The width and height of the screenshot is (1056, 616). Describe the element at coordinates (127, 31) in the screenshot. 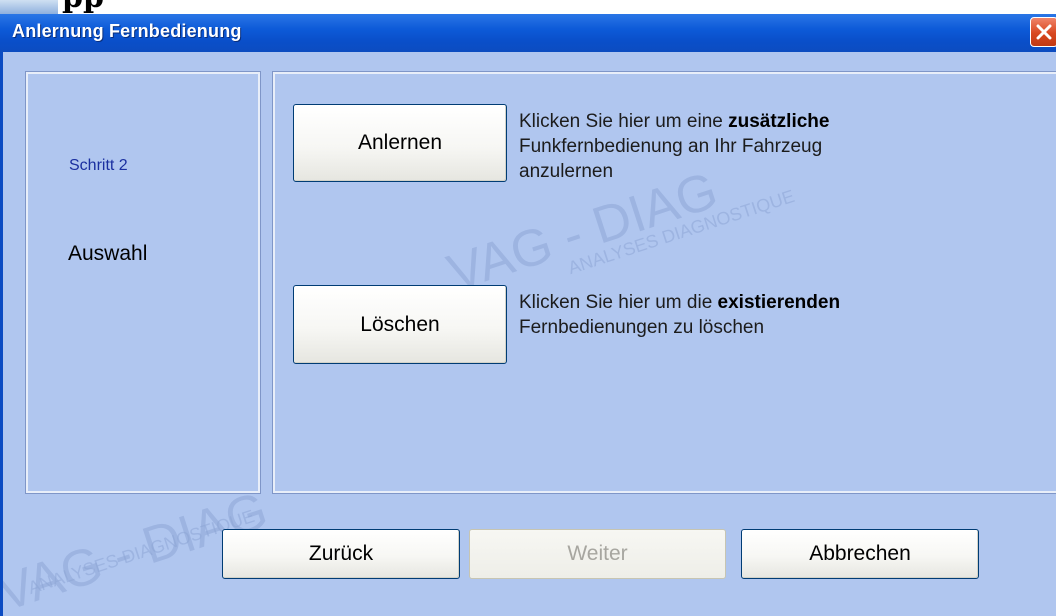

I see `window-title: Anlernung Fernbedienung` at that location.